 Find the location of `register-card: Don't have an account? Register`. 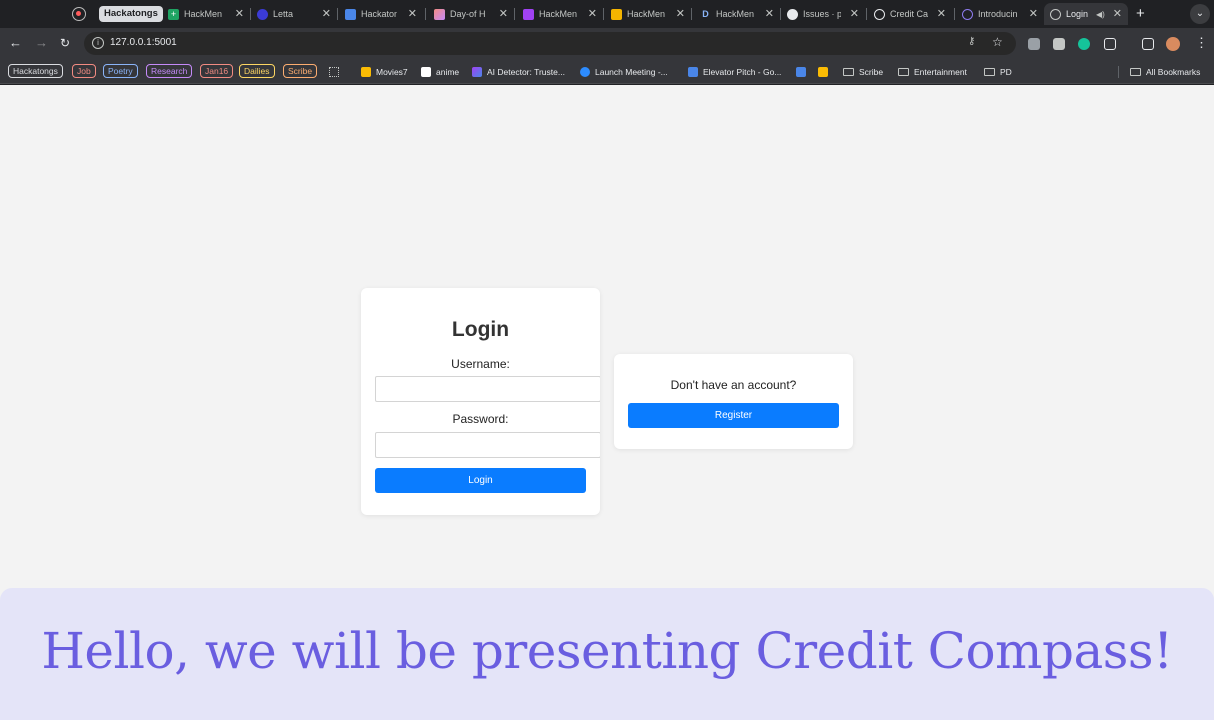

register-card: Don't have an account? Register is located at coordinates (733, 401).